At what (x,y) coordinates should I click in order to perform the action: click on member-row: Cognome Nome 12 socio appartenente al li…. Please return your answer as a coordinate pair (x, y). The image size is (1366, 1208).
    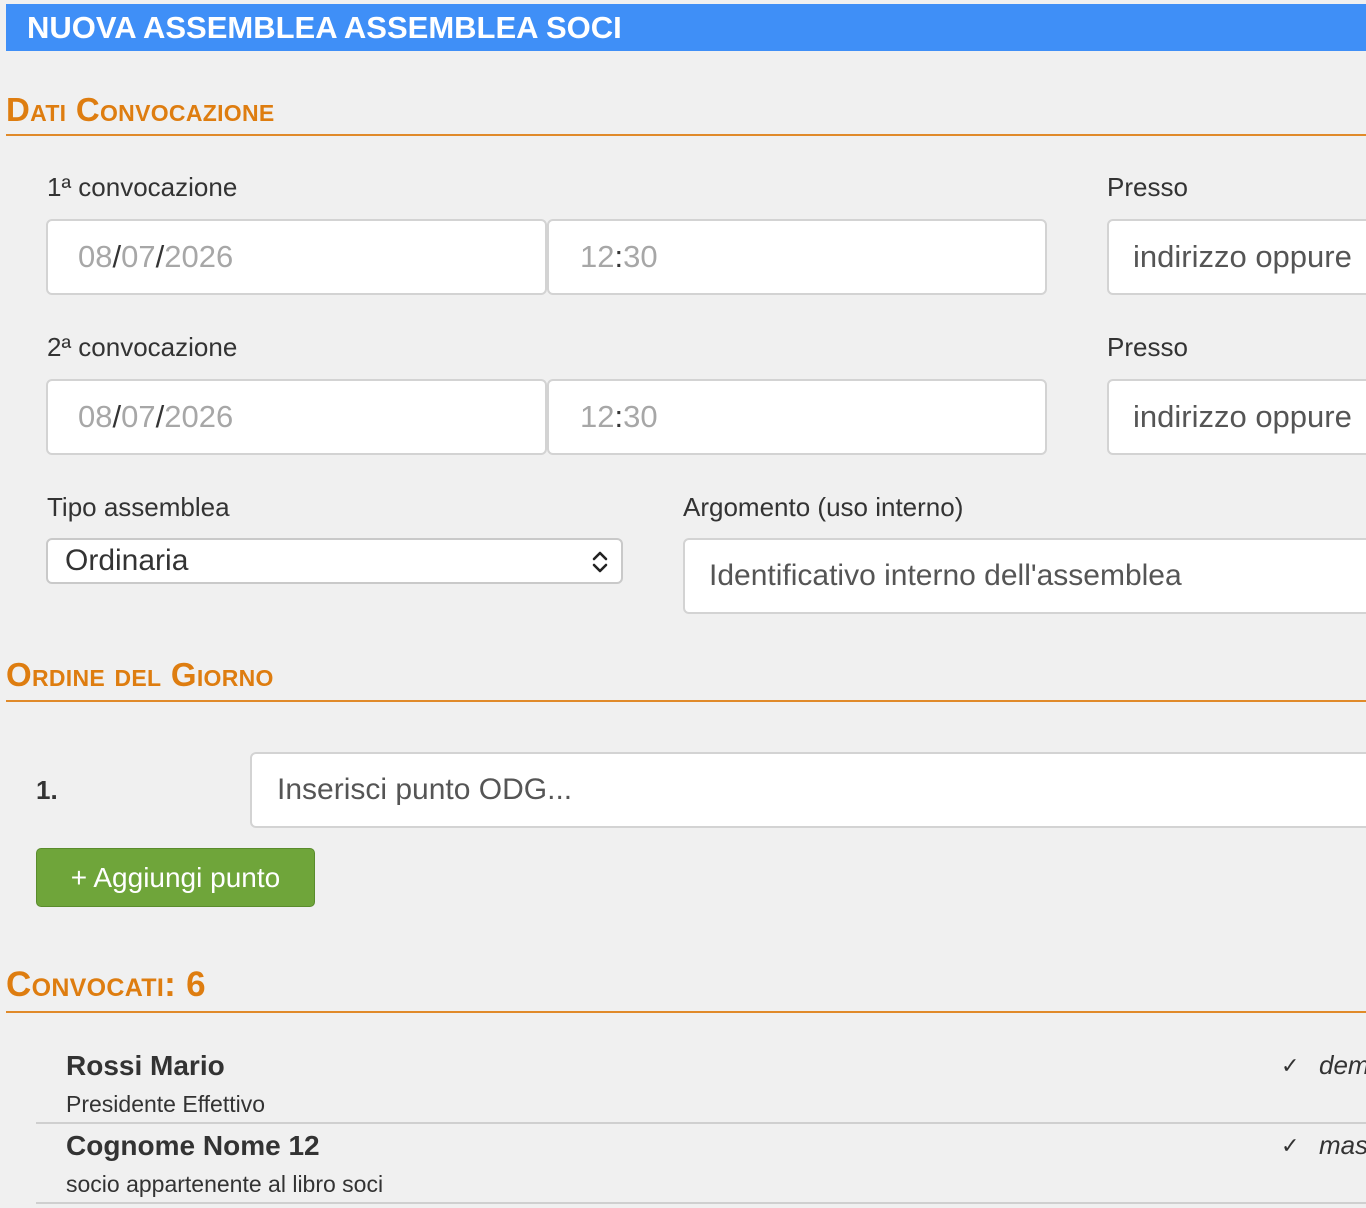
    Looking at the image, I should click on (701, 1164).